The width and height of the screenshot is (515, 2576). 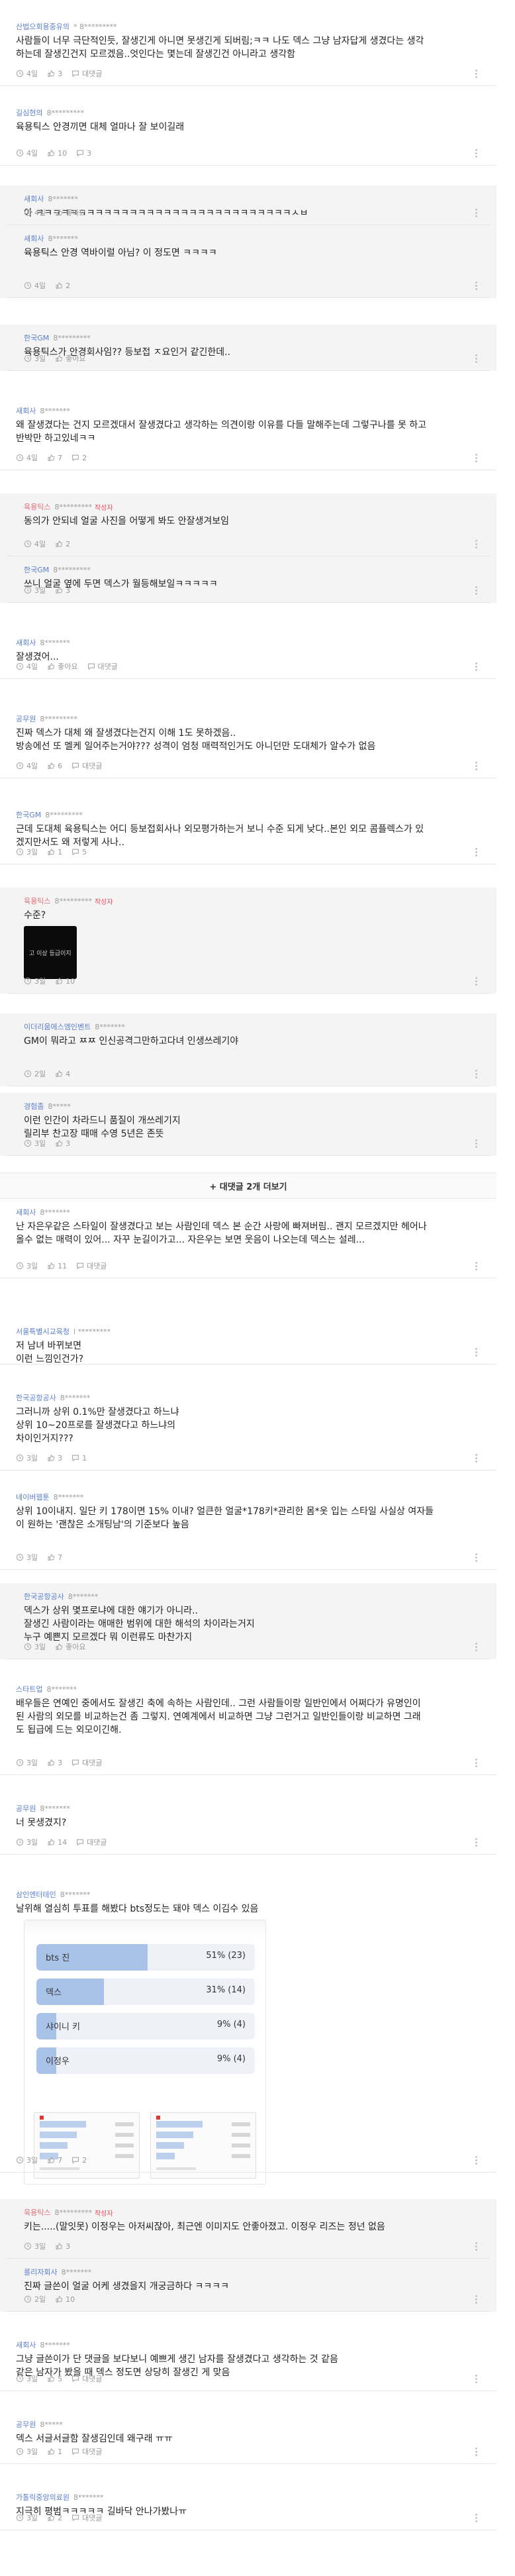 I want to click on reply-button: 5, so click(x=79, y=852).